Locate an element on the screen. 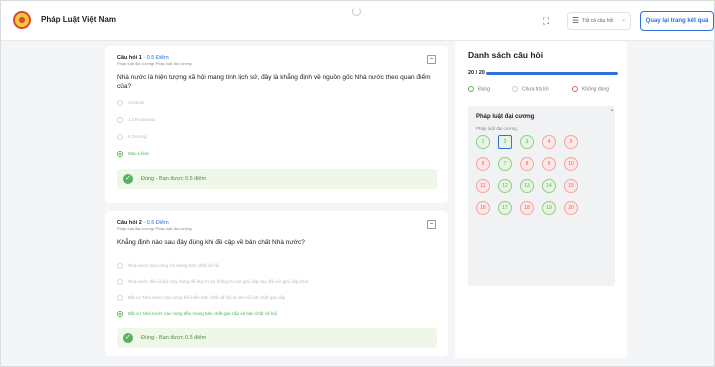 This screenshot has height=367, width=715. answer-option-label: J.J.Rousseau is located at coordinates (142, 120).